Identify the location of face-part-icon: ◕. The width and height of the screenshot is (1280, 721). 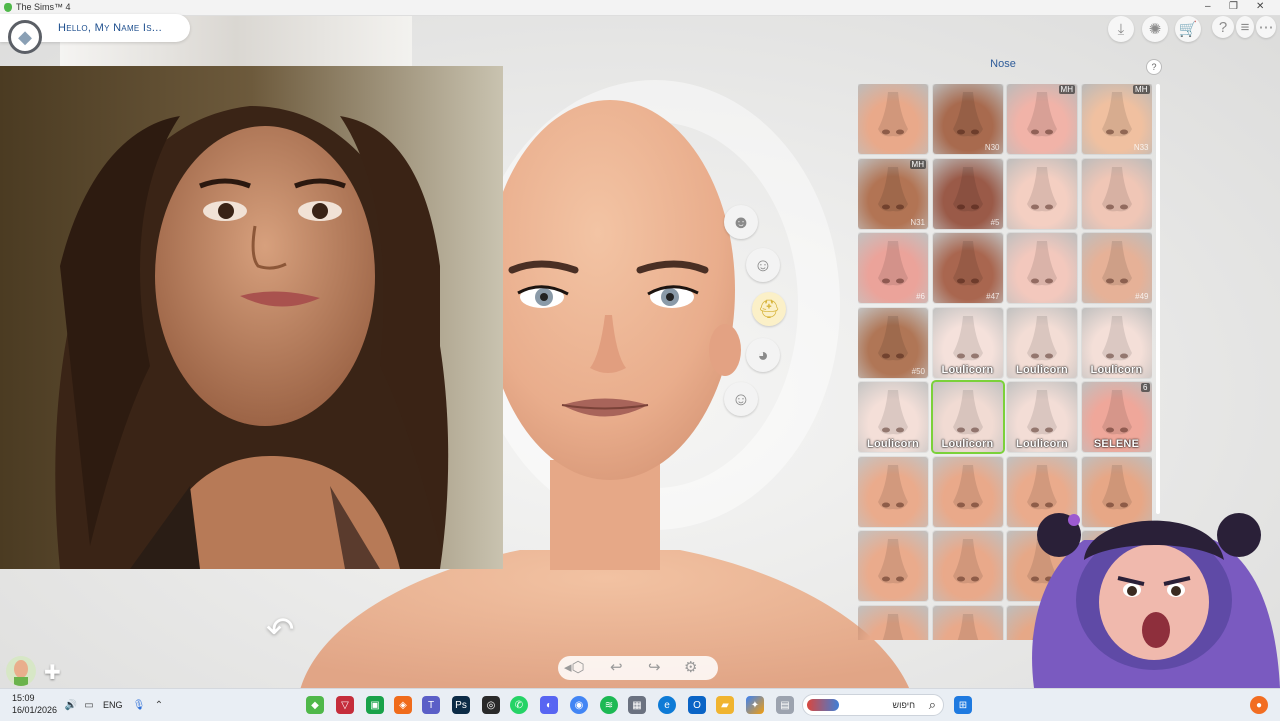
(763, 355).